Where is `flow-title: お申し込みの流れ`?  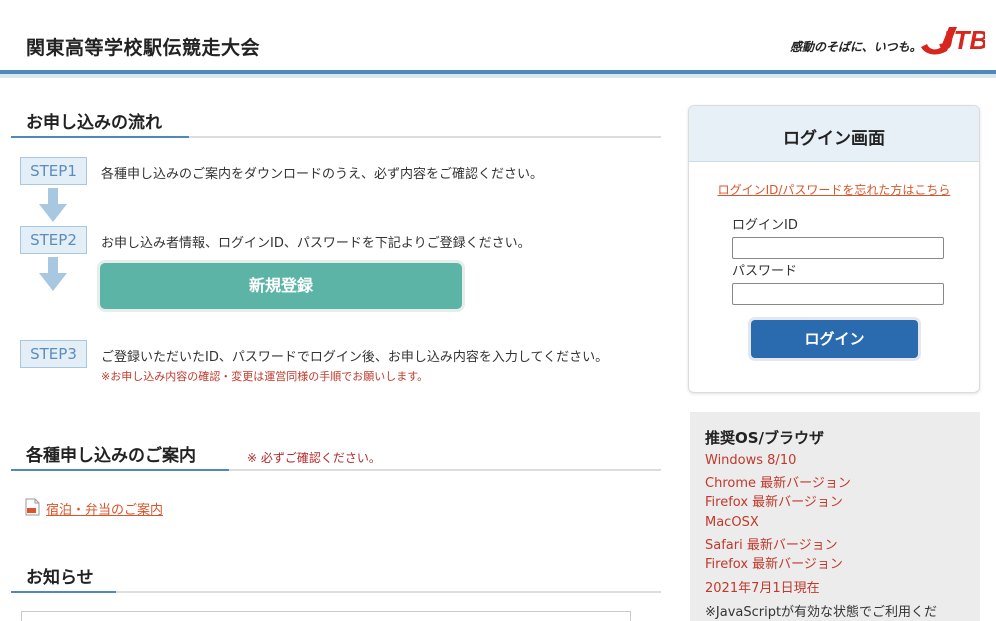 flow-title: お申し込みの流れ is located at coordinates (94, 123).